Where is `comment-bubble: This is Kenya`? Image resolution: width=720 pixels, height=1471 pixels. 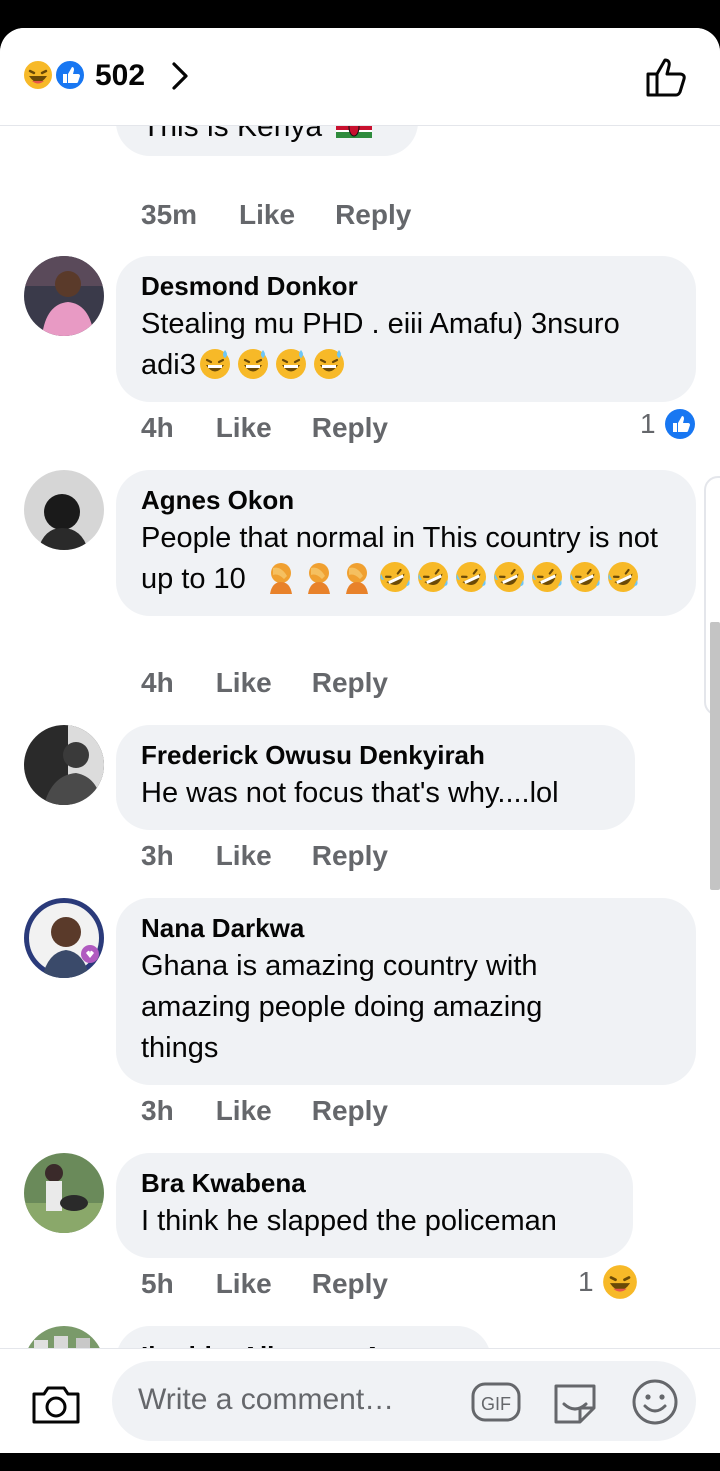
comment-bubble: This is Kenya is located at coordinates (267, 141).